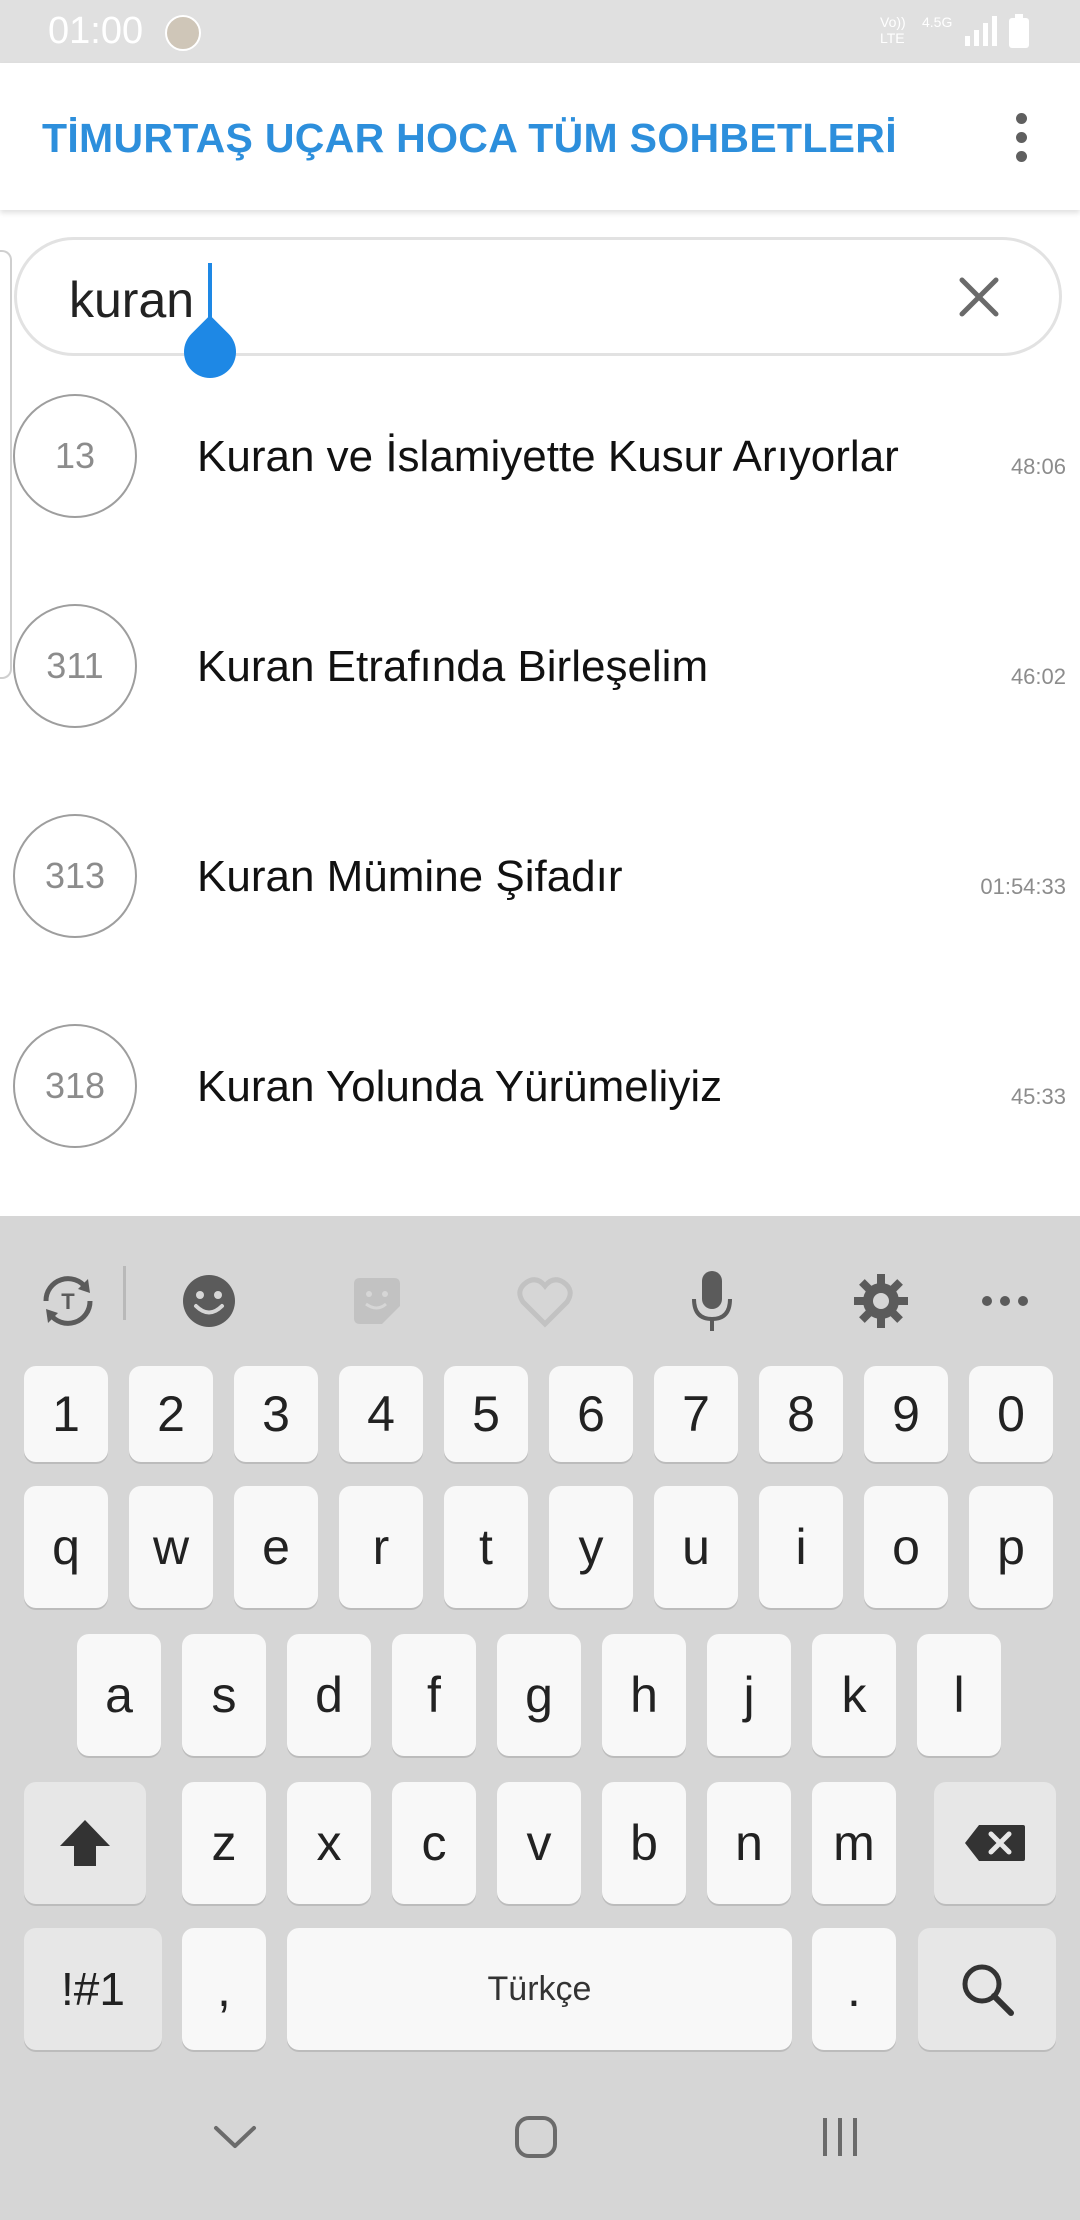  Describe the element at coordinates (1019, 31) in the screenshot. I see `battery-icon` at that location.